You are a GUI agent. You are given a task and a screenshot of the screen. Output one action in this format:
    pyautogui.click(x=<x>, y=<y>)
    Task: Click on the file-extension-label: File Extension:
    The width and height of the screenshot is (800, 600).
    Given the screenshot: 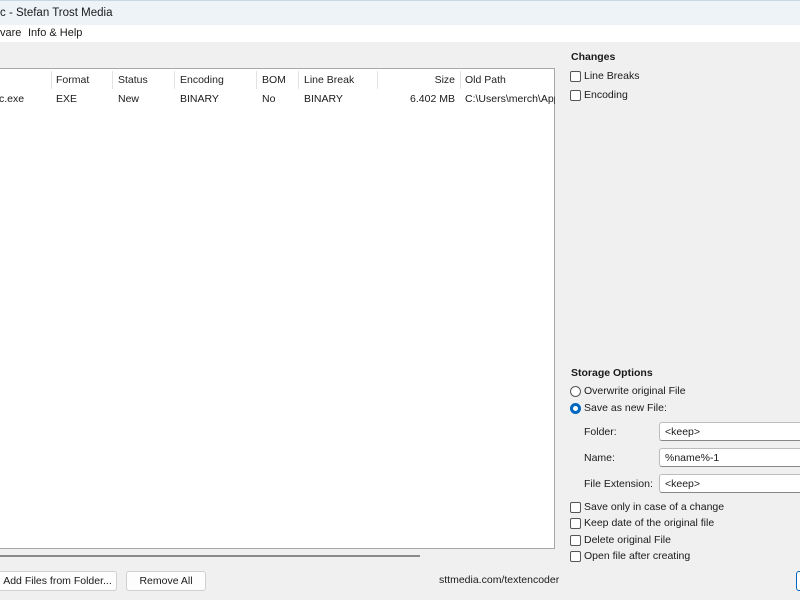 What is the action you would take?
    pyautogui.click(x=618, y=484)
    